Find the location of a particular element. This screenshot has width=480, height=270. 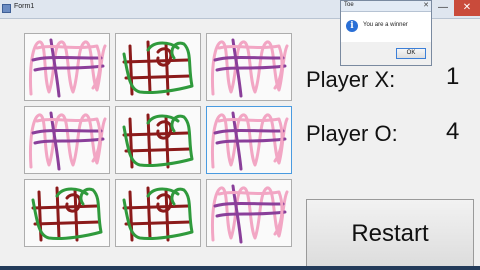

player-o-score: 4 is located at coordinates (453, 131).